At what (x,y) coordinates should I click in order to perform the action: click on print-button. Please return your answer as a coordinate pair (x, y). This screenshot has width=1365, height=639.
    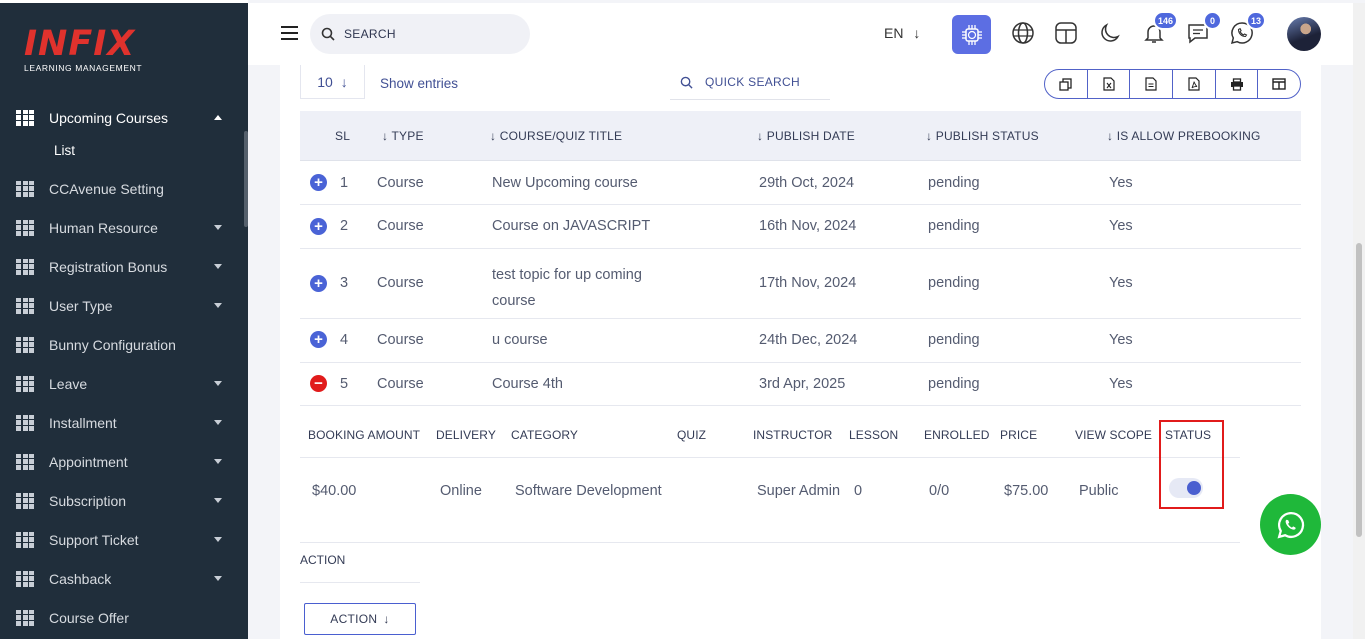
    Looking at the image, I should click on (1237, 84).